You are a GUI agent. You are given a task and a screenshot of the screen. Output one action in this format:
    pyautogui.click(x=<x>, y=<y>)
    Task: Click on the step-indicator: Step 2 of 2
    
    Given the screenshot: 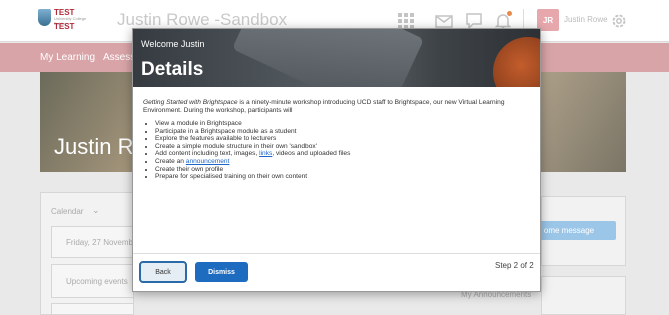 What is the action you would take?
    pyautogui.click(x=514, y=265)
    